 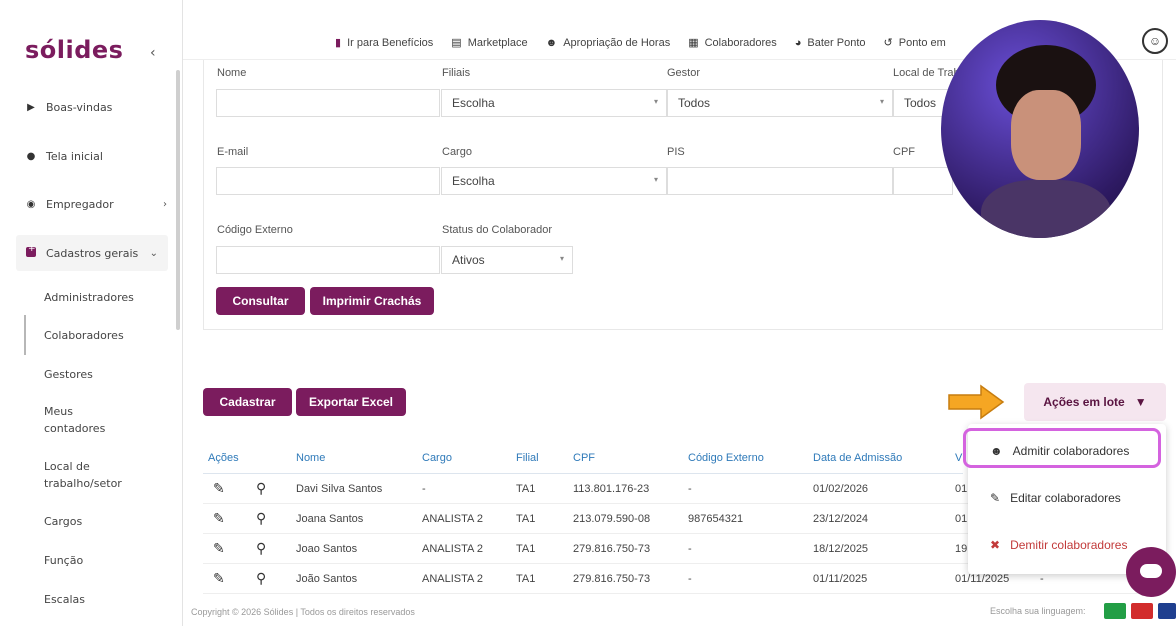 What do you see at coordinates (527, 458) in the screenshot?
I see `col-filial: Filial` at bounding box center [527, 458].